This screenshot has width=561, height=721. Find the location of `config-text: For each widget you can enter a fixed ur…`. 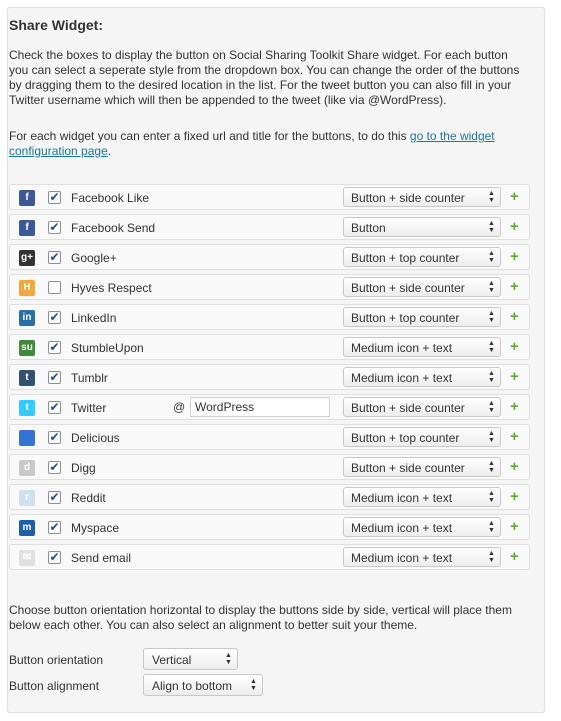

config-text: For each widget you can enter a fixed ur… is located at coordinates (209, 136).